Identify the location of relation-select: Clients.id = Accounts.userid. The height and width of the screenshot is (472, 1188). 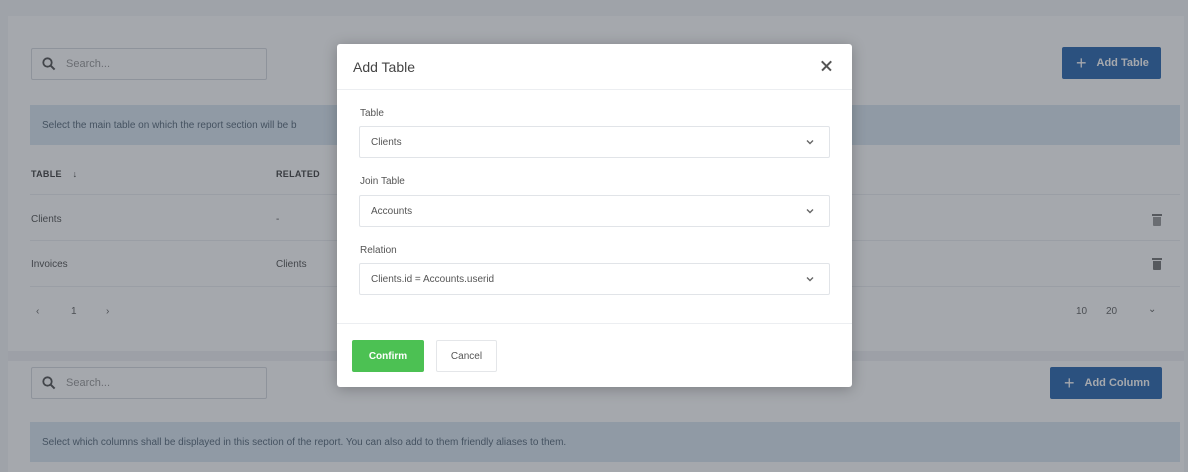
(594, 279).